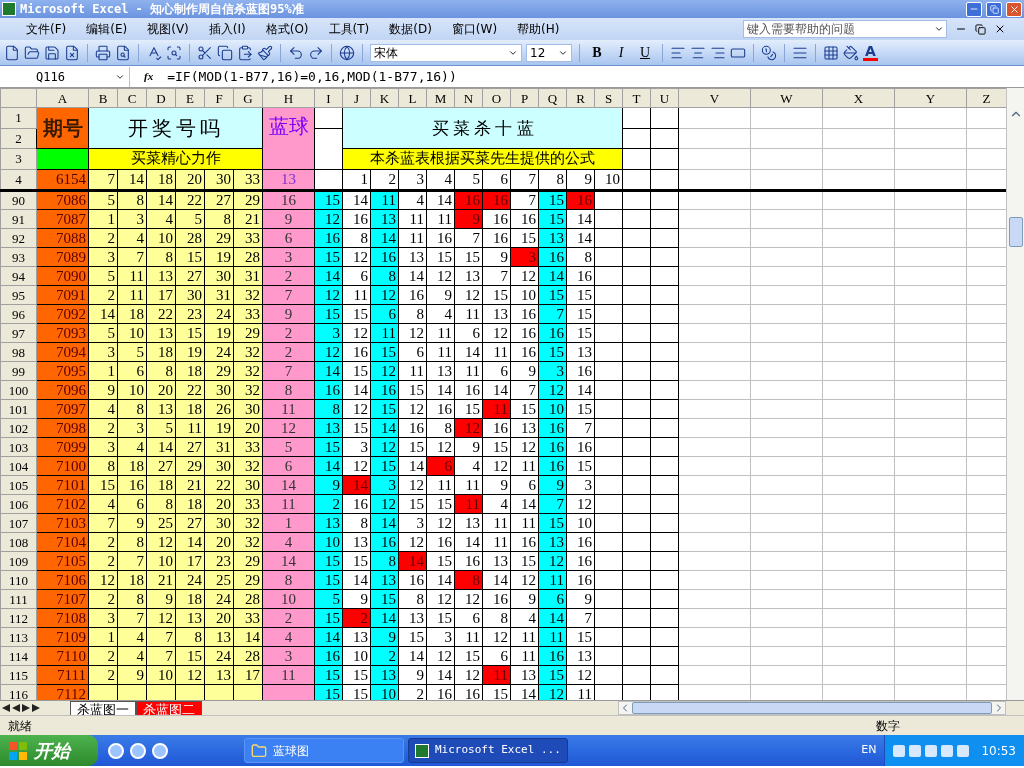 The width and height of the screenshot is (1024, 768). Describe the element at coordinates (103, 52) in the screenshot. I see `printer-icon` at that location.